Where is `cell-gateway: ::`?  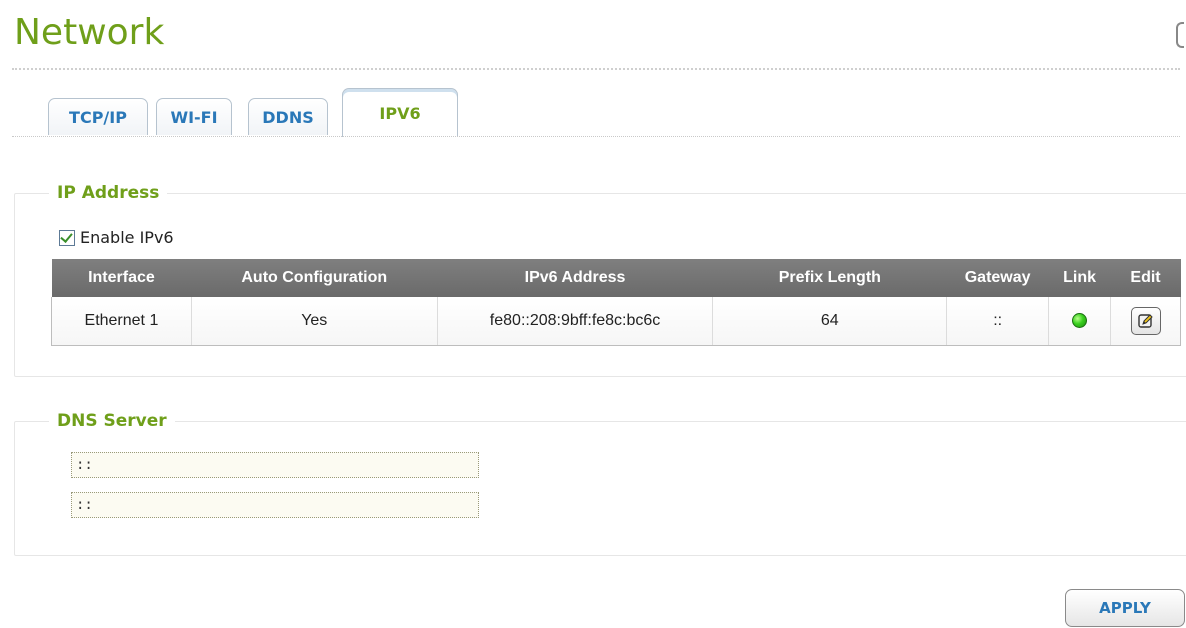
cell-gateway: :: is located at coordinates (998, 321).